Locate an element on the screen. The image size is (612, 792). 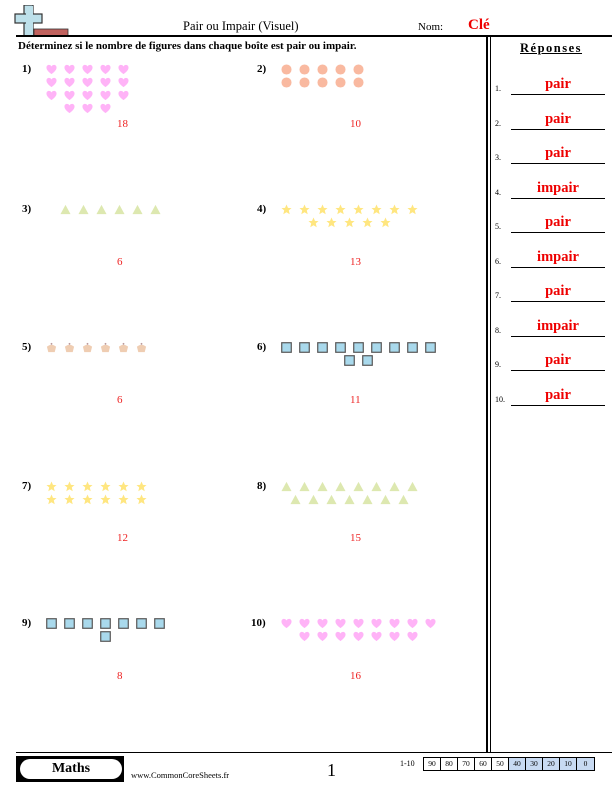
shape-count: 6 is located at coordinates (120, 262).